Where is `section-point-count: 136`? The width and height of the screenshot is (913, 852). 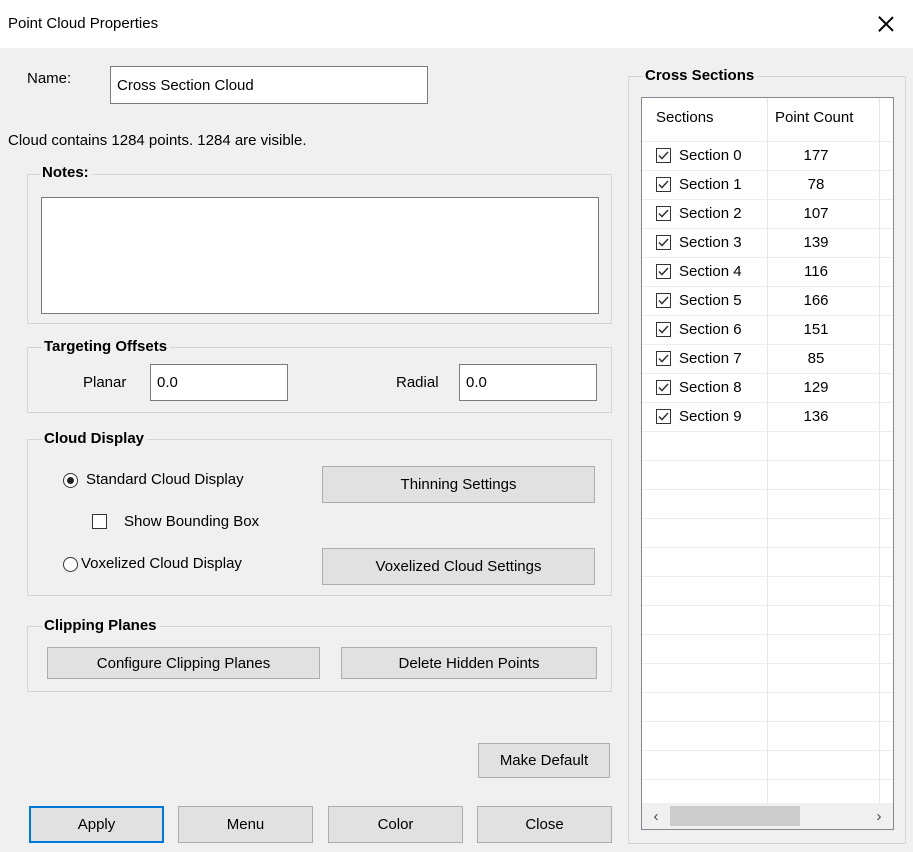
section-point-count: 136 is located at coordinates (816, 416).